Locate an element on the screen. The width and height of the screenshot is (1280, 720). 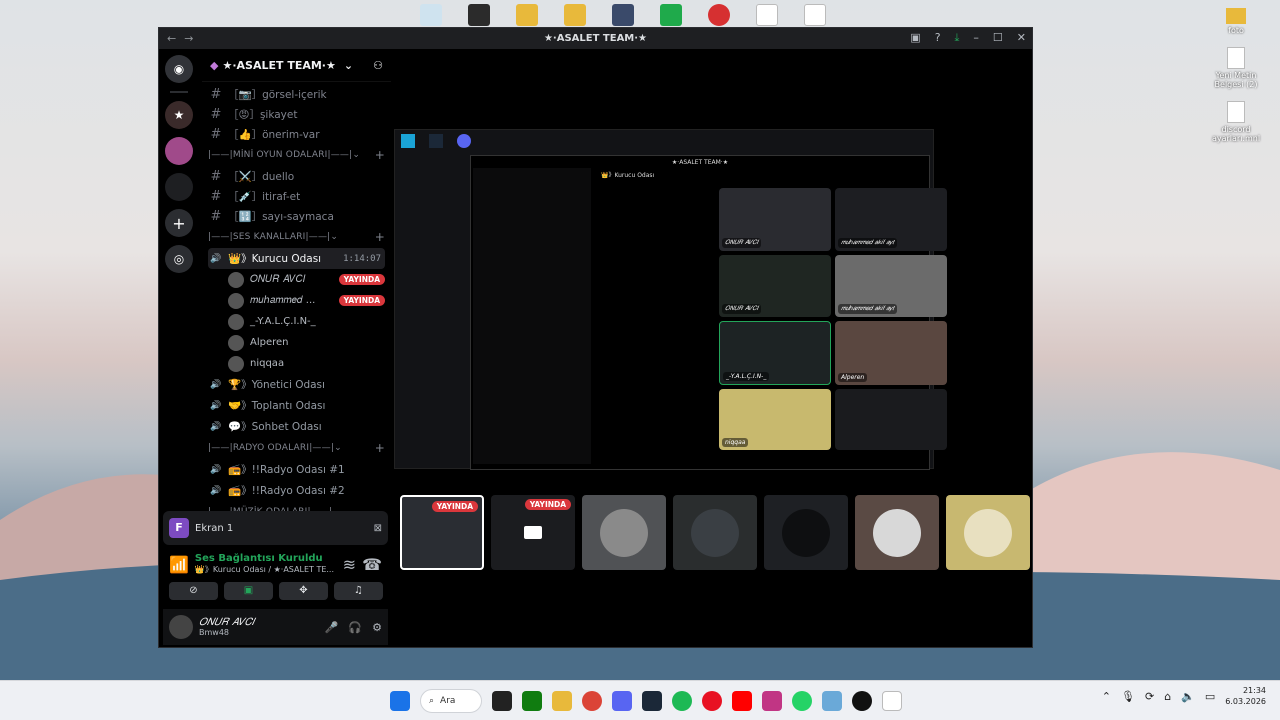
channel-itiraf: # ［💉］itiraf-et is located at coordinates (296, 196).